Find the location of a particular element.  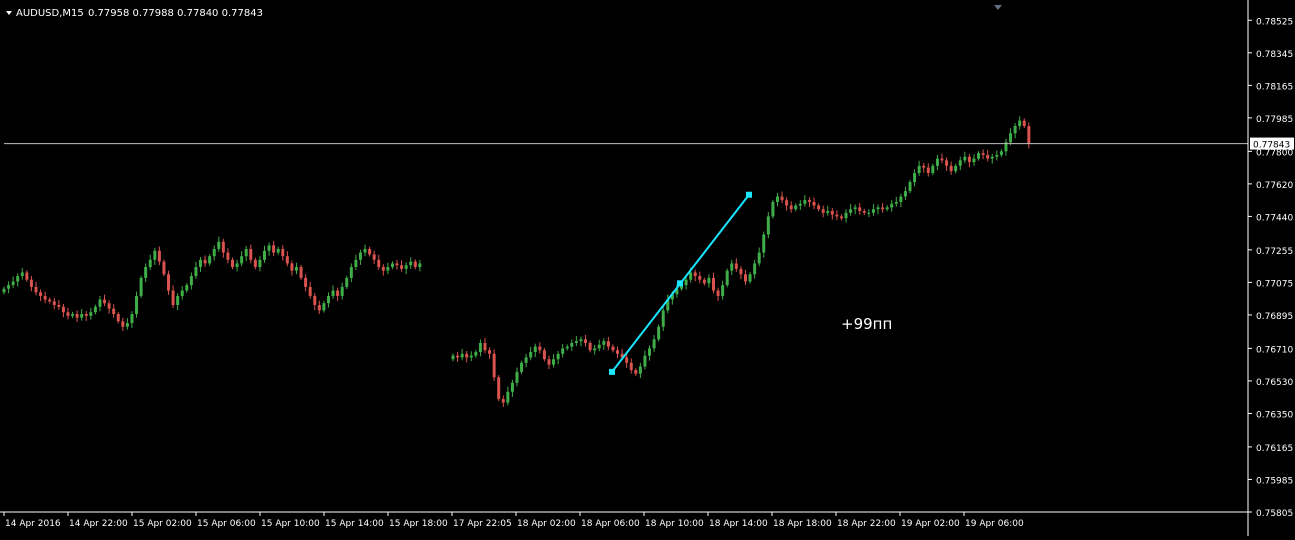

price-tick-label: 0.76165 is located at coordinates (1274, 449).